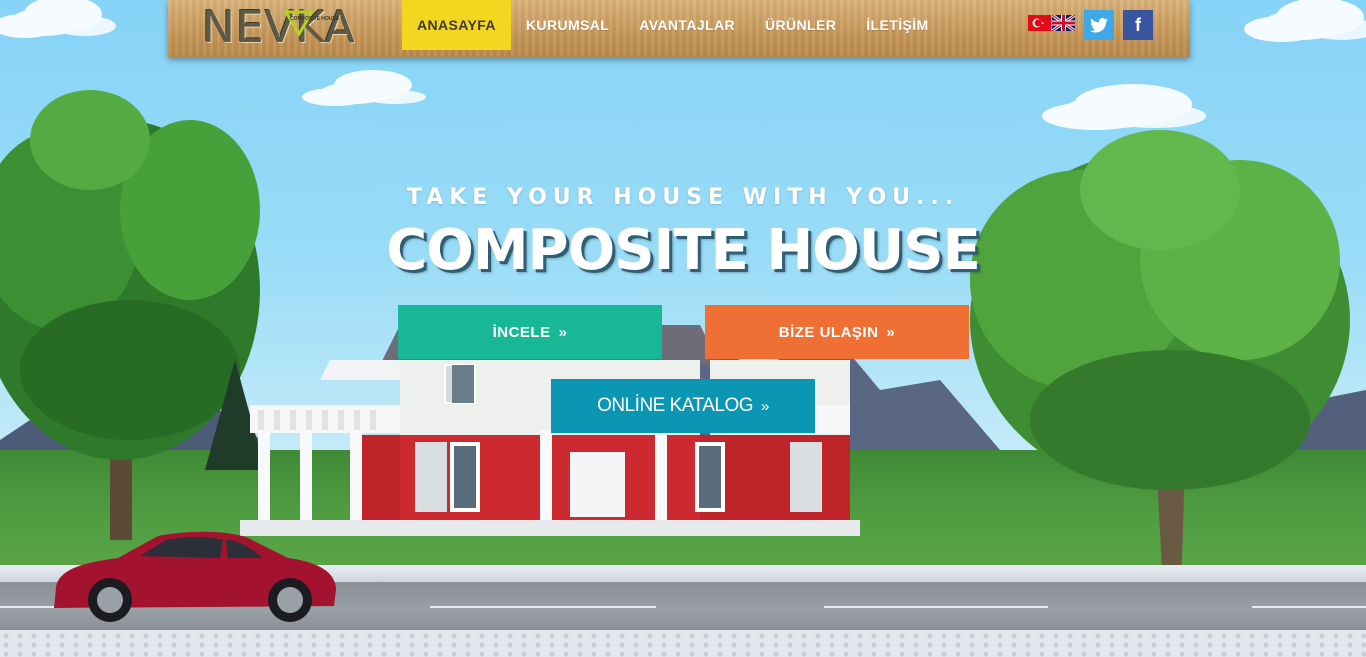 The width and height of the screenshot is (1366, 657). Describe the element at coordinates (687, 25) in the screenshot. I see `nav-item-avantajlar: AVANTAJLAR` at that location.